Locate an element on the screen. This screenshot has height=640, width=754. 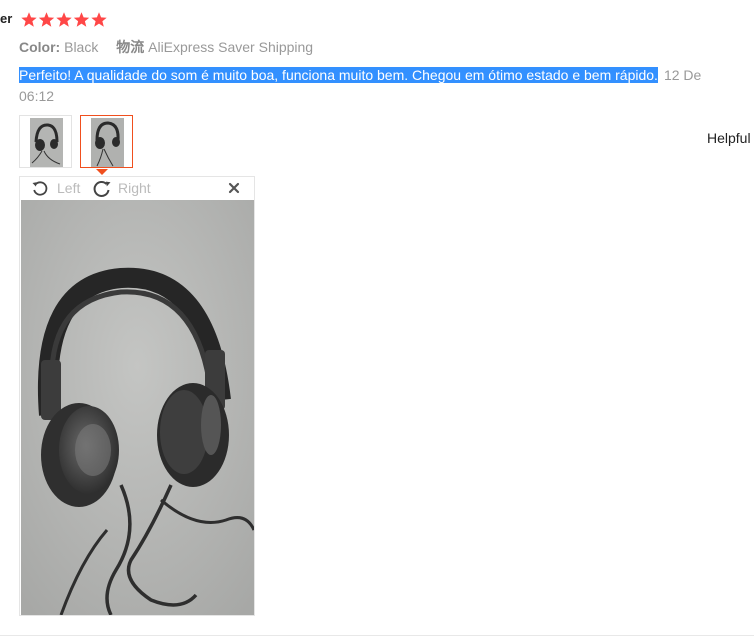
review-time: 06:12 is located at coordinates (37, 96).